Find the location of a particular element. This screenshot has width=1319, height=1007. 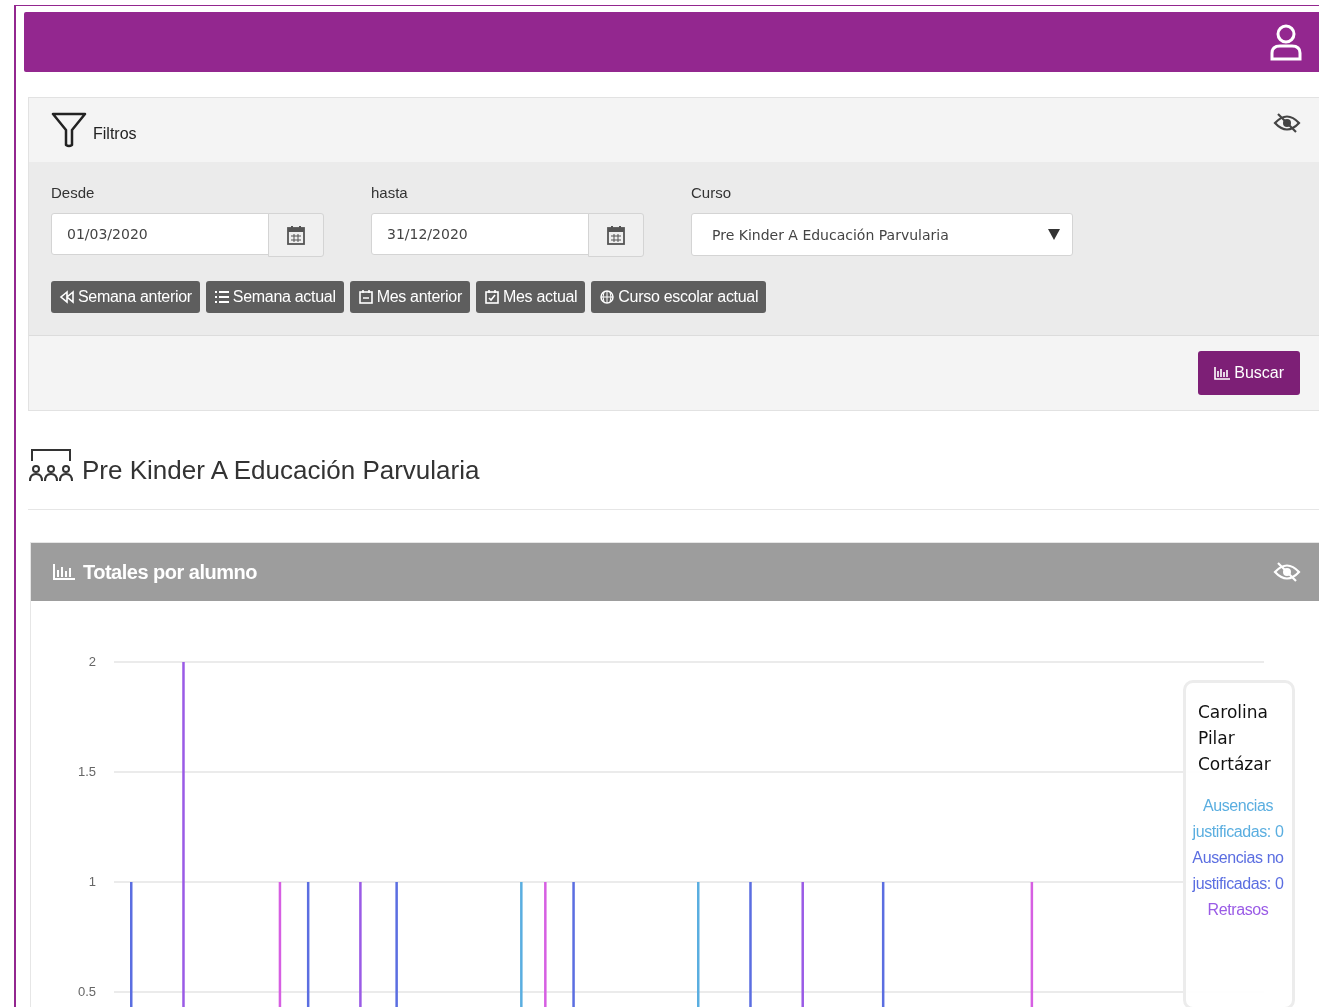

field-label: Desde is located at coordinates (73, 192).